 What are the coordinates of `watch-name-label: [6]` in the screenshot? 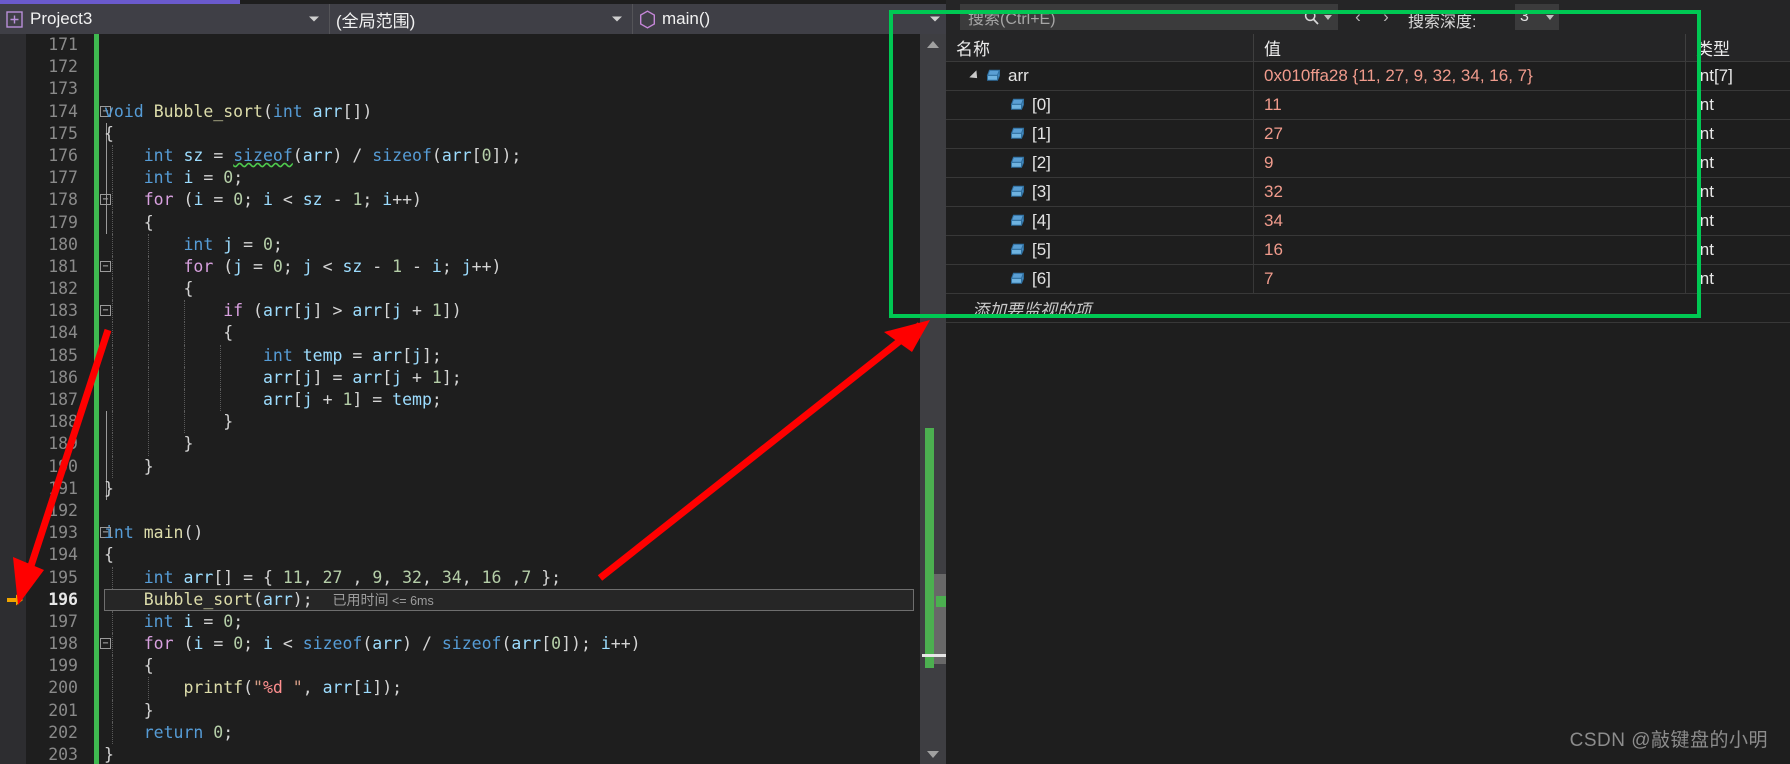 It's located at (1041, 278).